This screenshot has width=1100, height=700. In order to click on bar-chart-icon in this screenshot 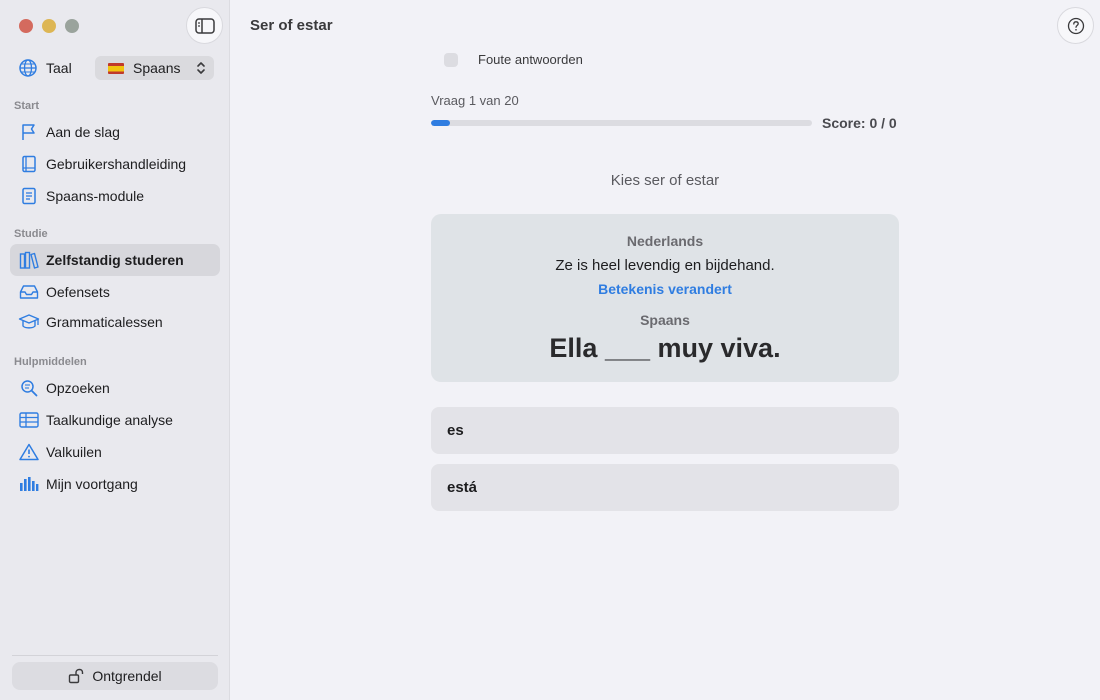, I will do `click(29, 484)`.